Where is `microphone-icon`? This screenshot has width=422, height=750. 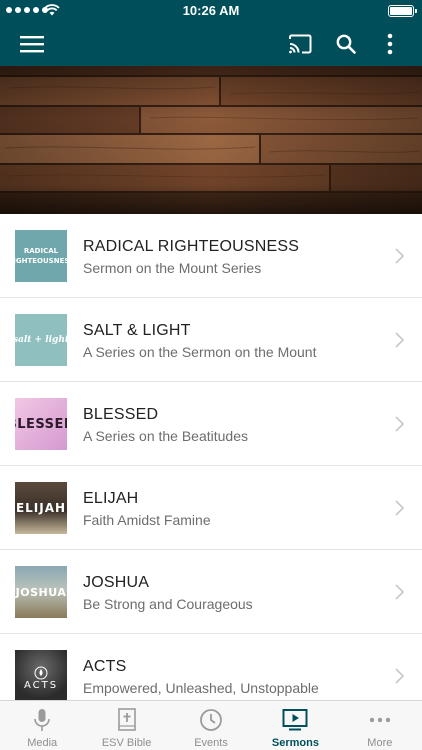 microphone-icon is located at coordinates (42, 720).